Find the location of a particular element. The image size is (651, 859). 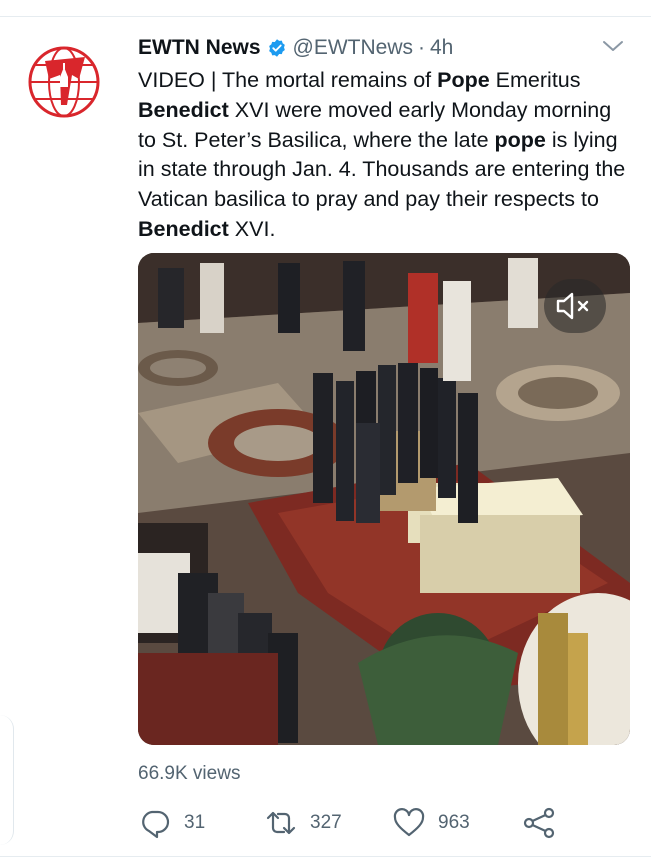

speaker-muted-icon is located at coordinates (572, 306).